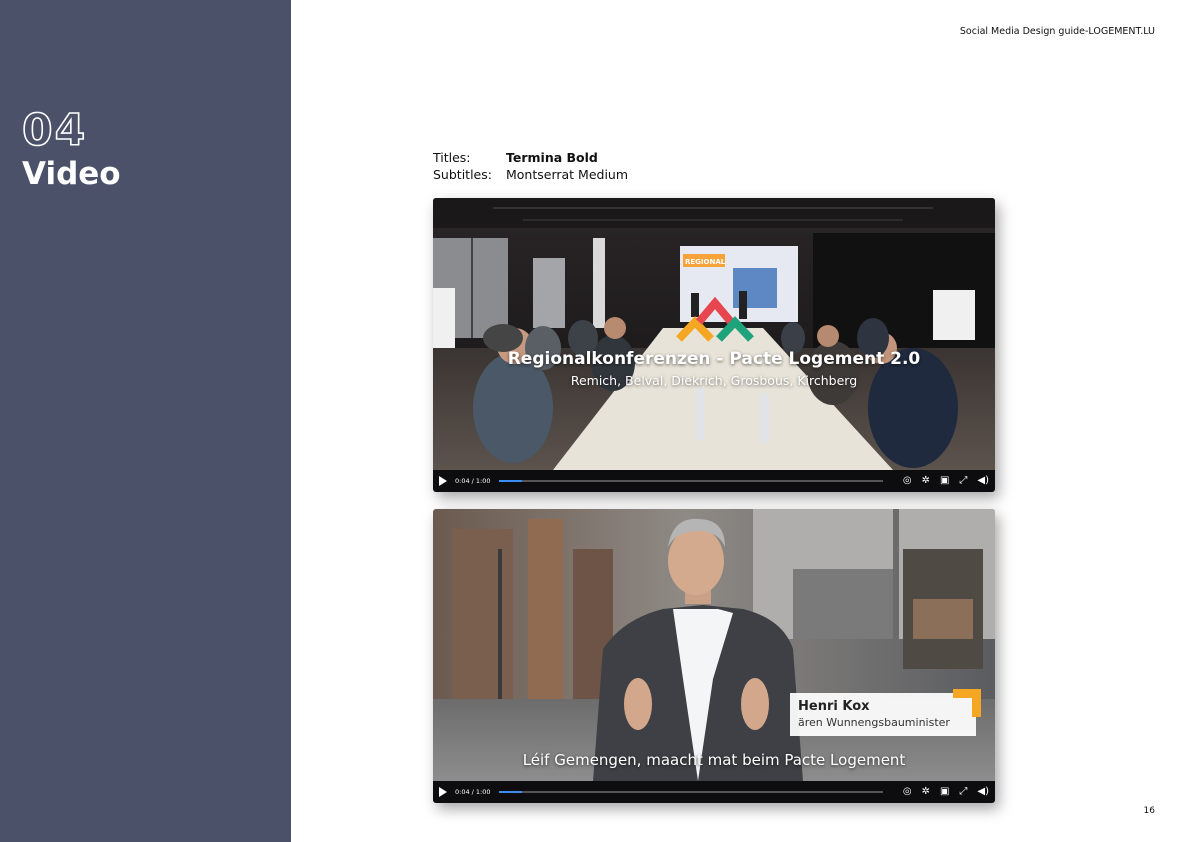 The height and width of the screenshot is (842, 1191). I want to click on subtitles-label: Subtitles:, so click(462, 174).